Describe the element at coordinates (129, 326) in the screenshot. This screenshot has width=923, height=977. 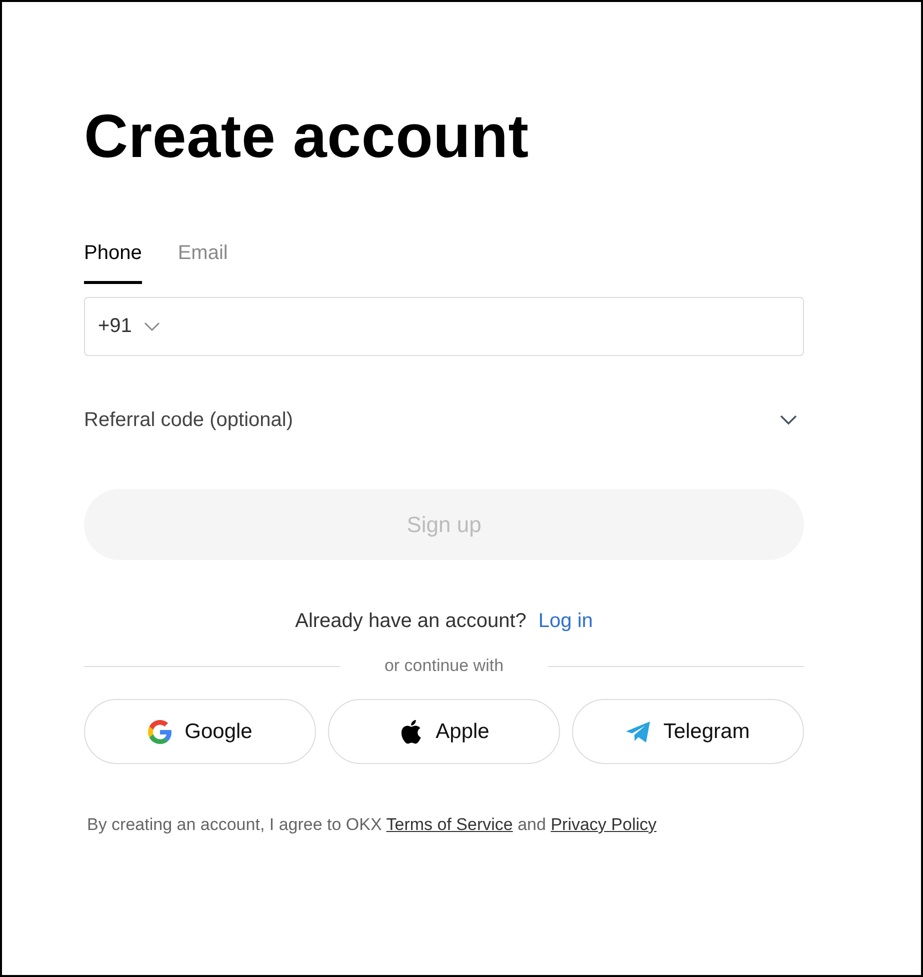
I see `country-code-dropdown: +91` at that location.